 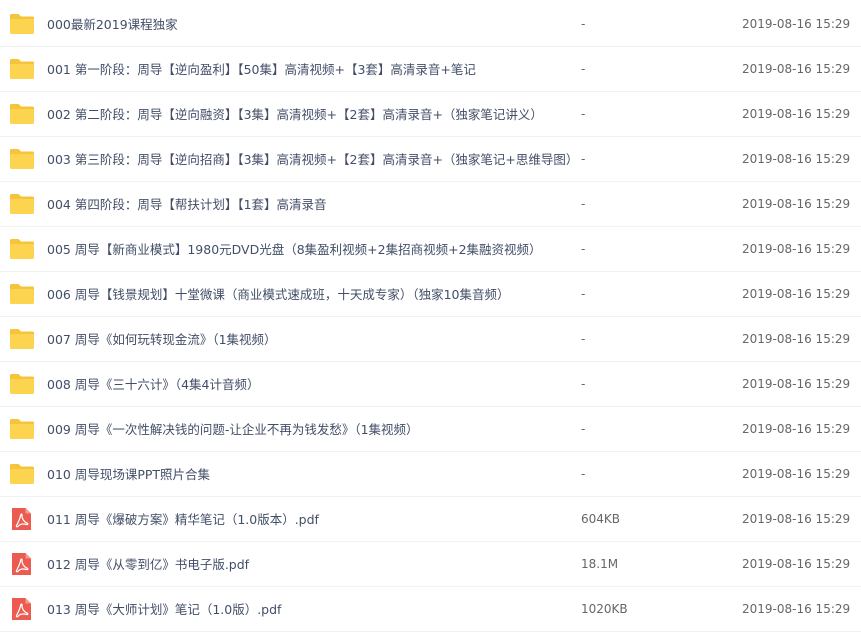 I want to click on file-row: 000最新2019课程独家 - 2019-08-16 15:29, so click(x=430, y=24).